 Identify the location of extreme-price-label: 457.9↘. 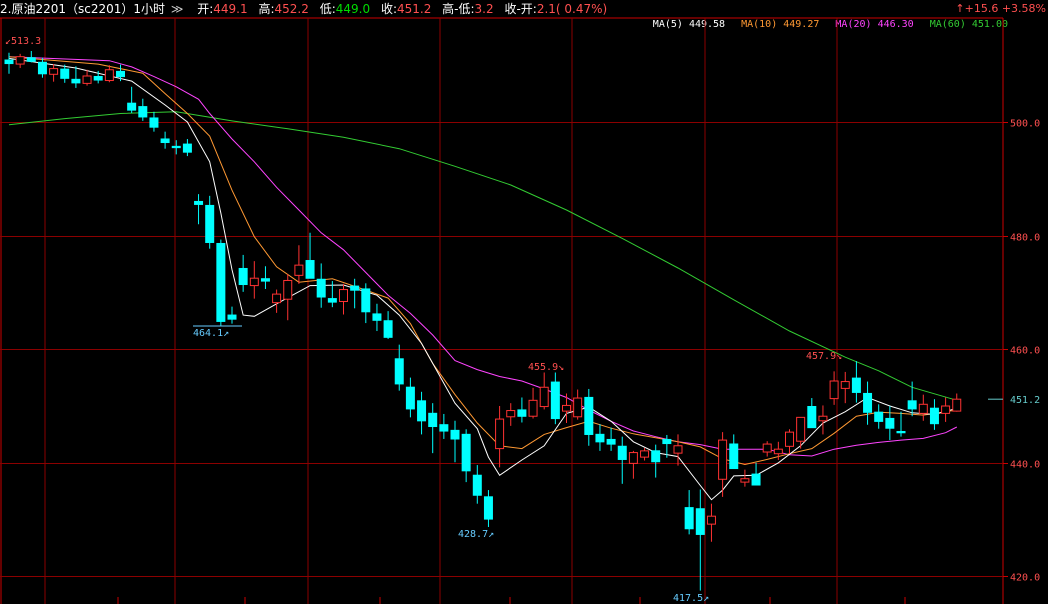
(824, 356).